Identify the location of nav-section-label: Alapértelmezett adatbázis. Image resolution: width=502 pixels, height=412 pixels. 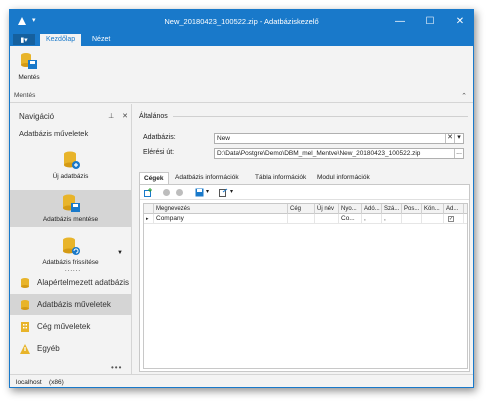
(83, 282).